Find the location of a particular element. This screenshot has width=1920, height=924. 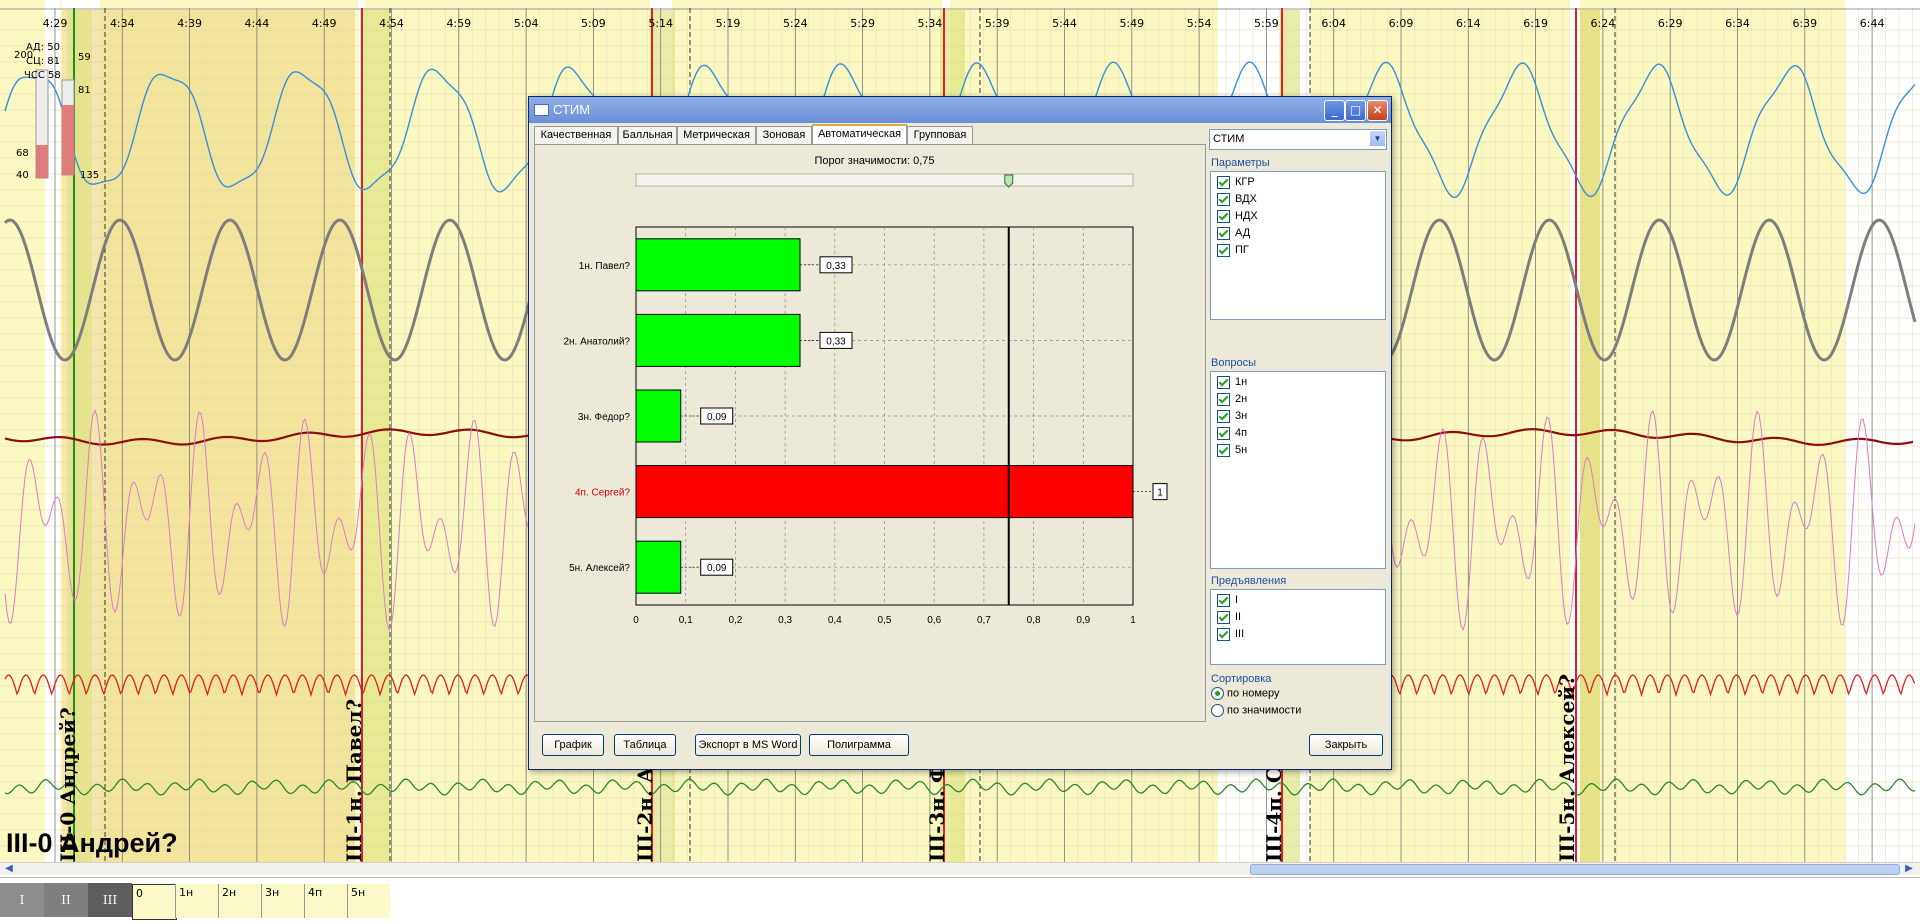

tab-automatic: Автоматическая is located at coordinates (859, 135).